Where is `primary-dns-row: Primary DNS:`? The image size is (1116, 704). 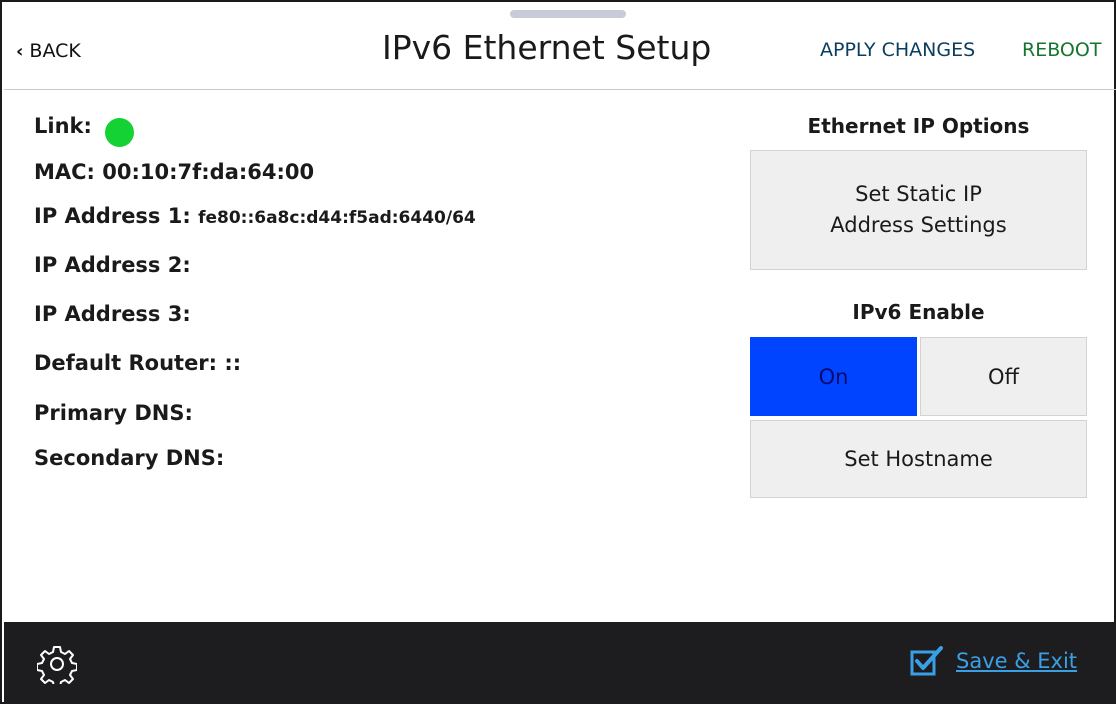
primary-dns-row: Primary DNS: is located at coordinates (113, 413).